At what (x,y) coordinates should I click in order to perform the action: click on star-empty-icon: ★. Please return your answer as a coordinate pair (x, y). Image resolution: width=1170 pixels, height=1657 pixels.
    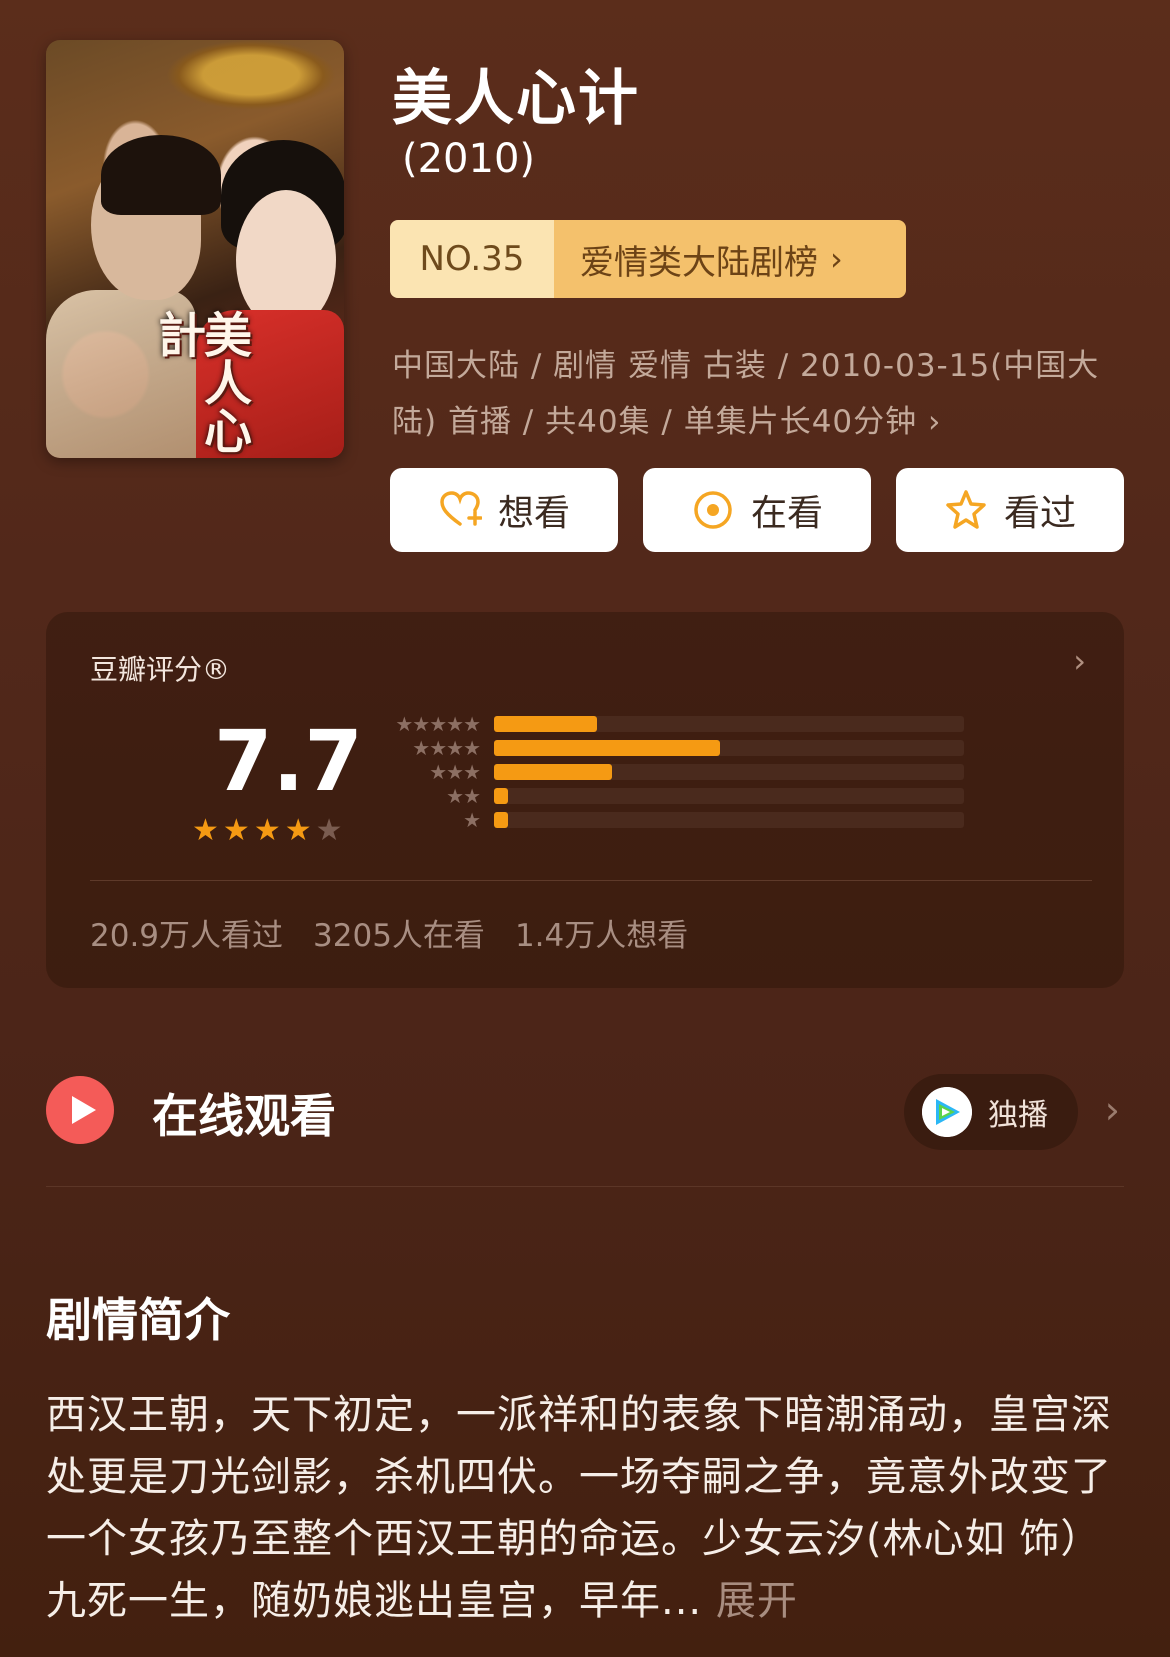
    Looking at the image, I should click on (329, 830).